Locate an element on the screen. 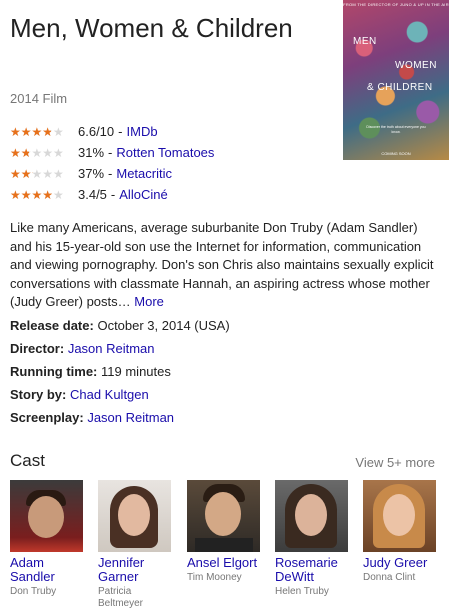  poster-title-line: WOMEN is located at coordinates (416, 65).